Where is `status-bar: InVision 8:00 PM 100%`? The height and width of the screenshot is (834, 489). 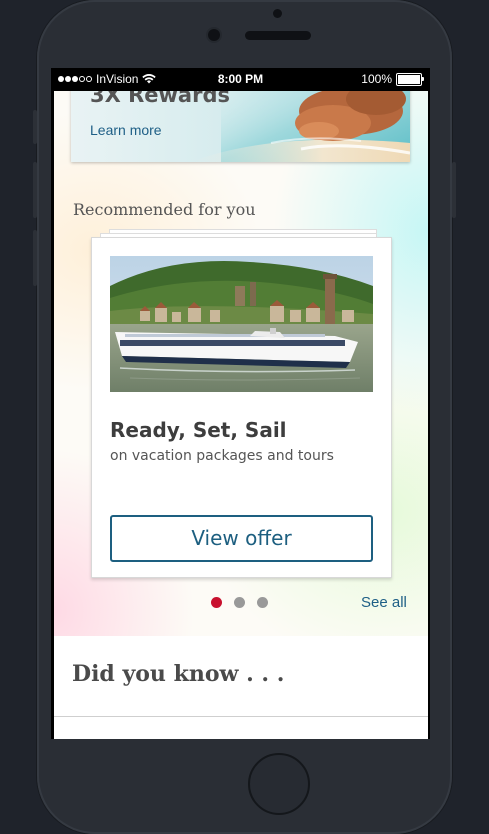
status-bar: InVision 8:00 PM 100% is located at coordinates (240, 79).